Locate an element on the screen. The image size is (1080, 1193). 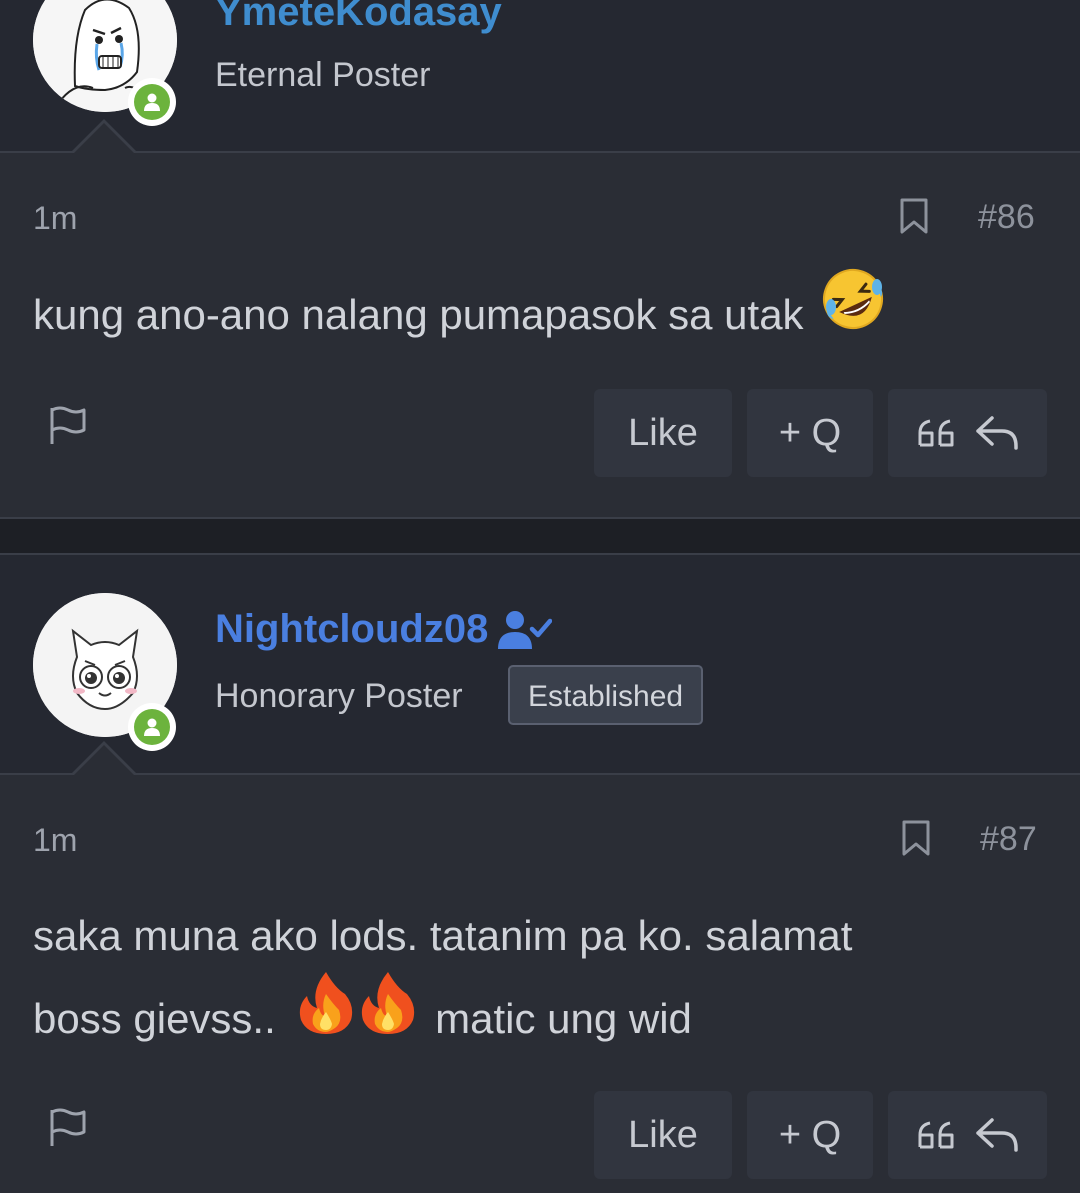
user-title: Honorary Poster is located at coordinates (339, 696).